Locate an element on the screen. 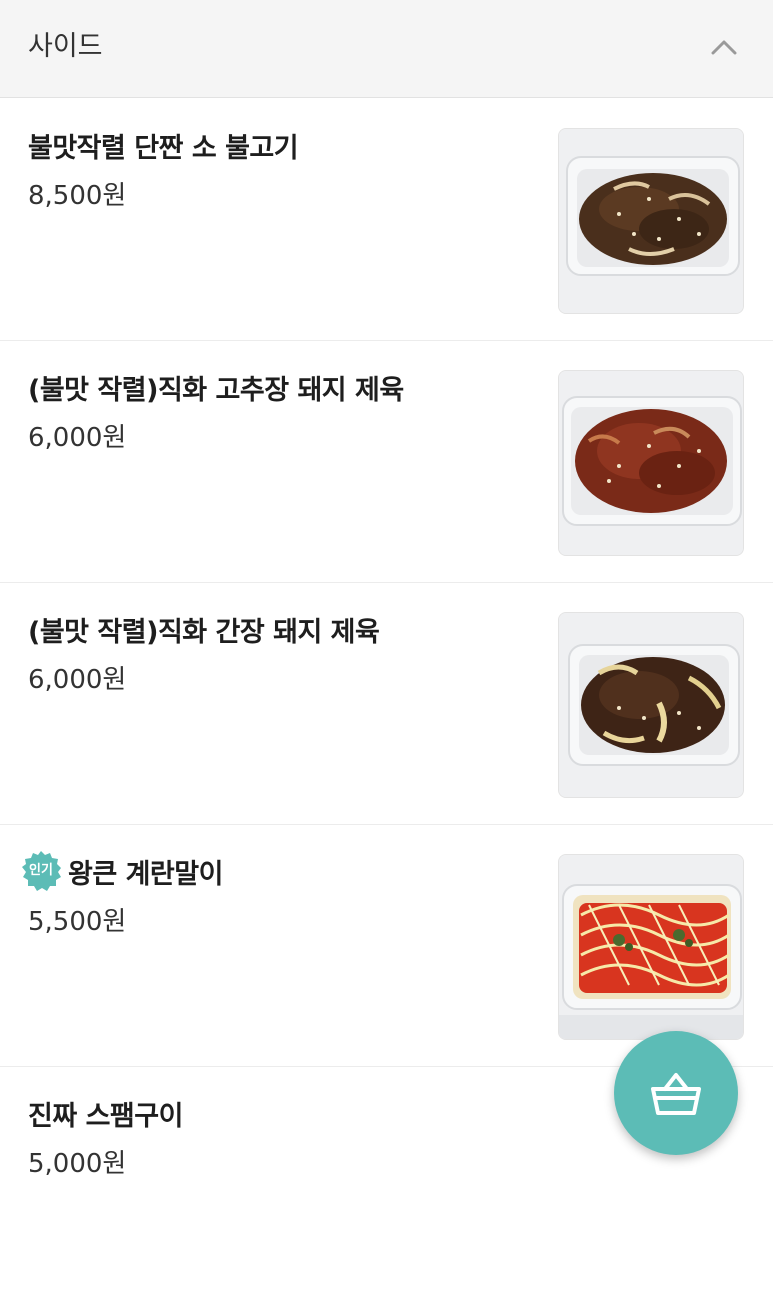 The width and height of the screenshot is (773, 1309). menu-item-price: 8,500원 is located at coordinates (77, 196).